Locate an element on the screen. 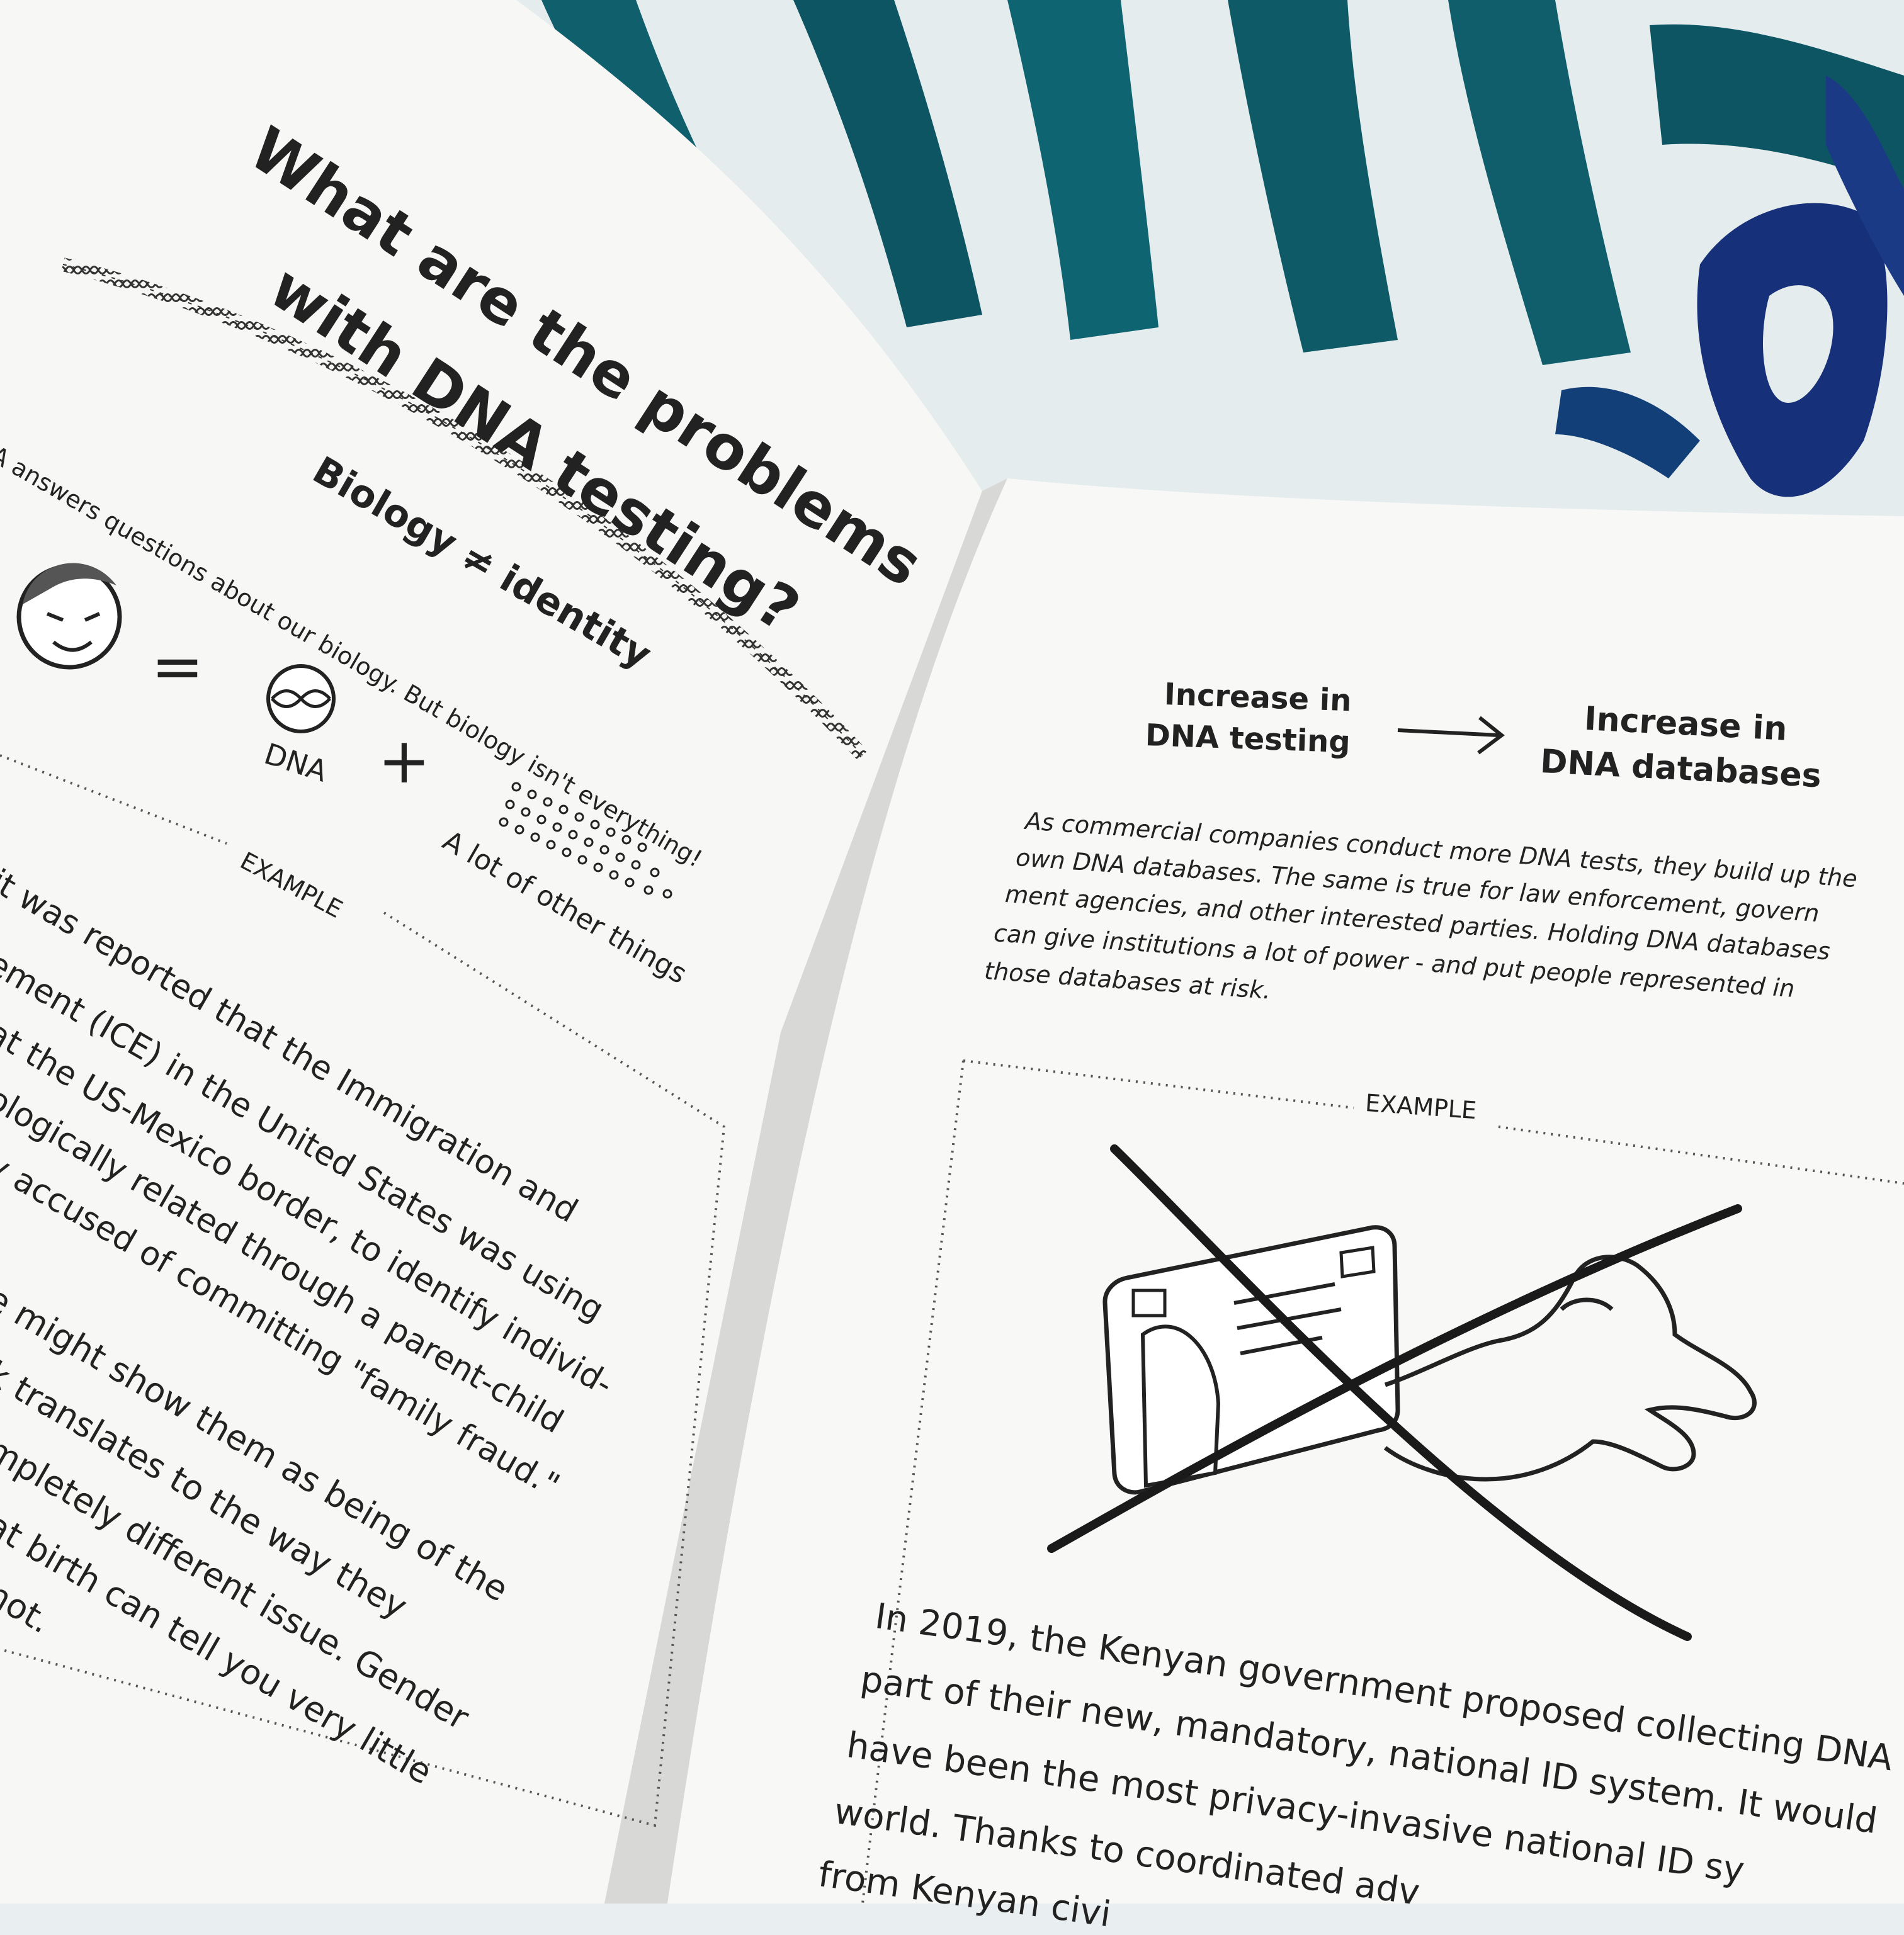  equation-equals: = is located at coordinates (177, 666).